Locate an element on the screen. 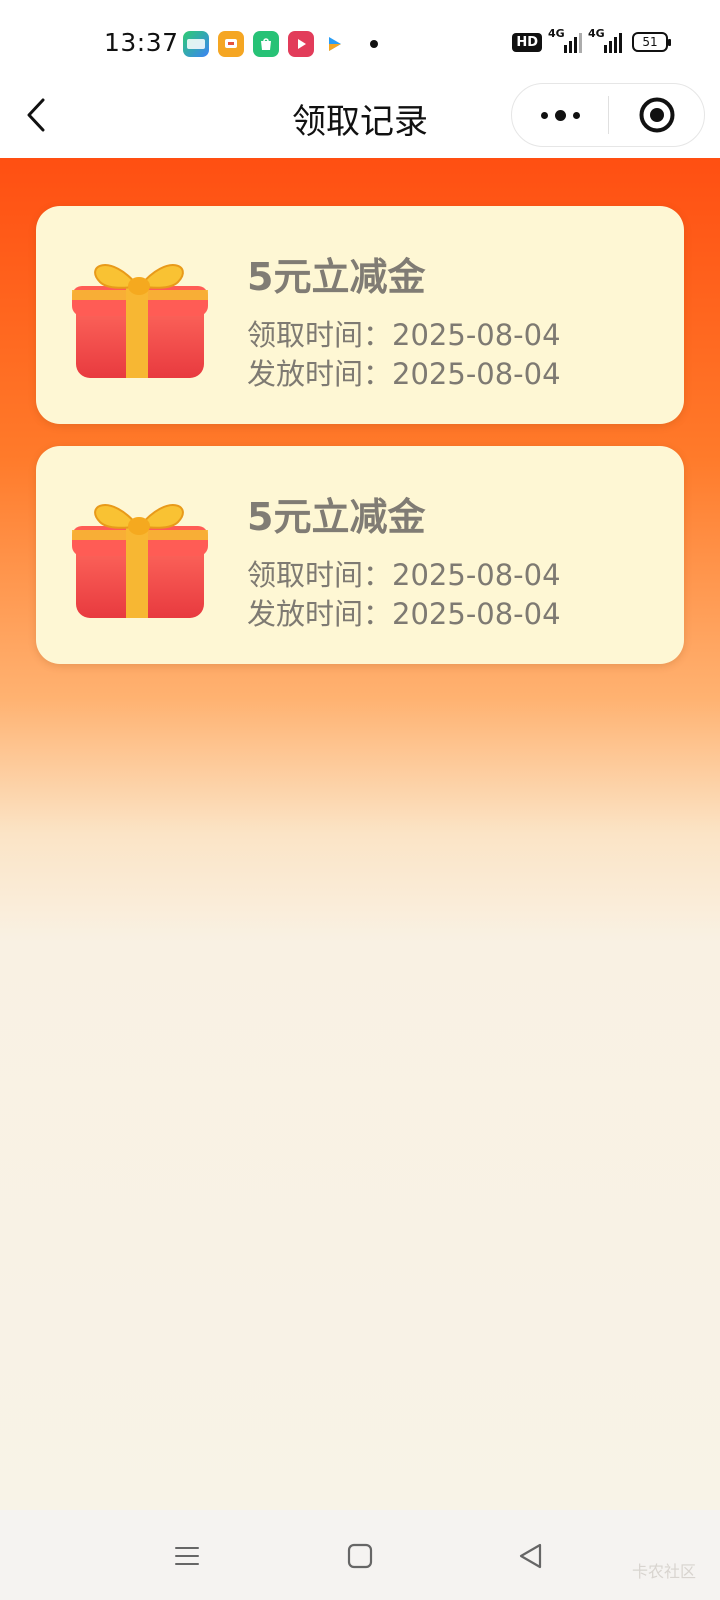 Image resolution: width=720 pixels, height=1600 pixels. nav-bar: 领取记录 is located at coordinates (360, 116).